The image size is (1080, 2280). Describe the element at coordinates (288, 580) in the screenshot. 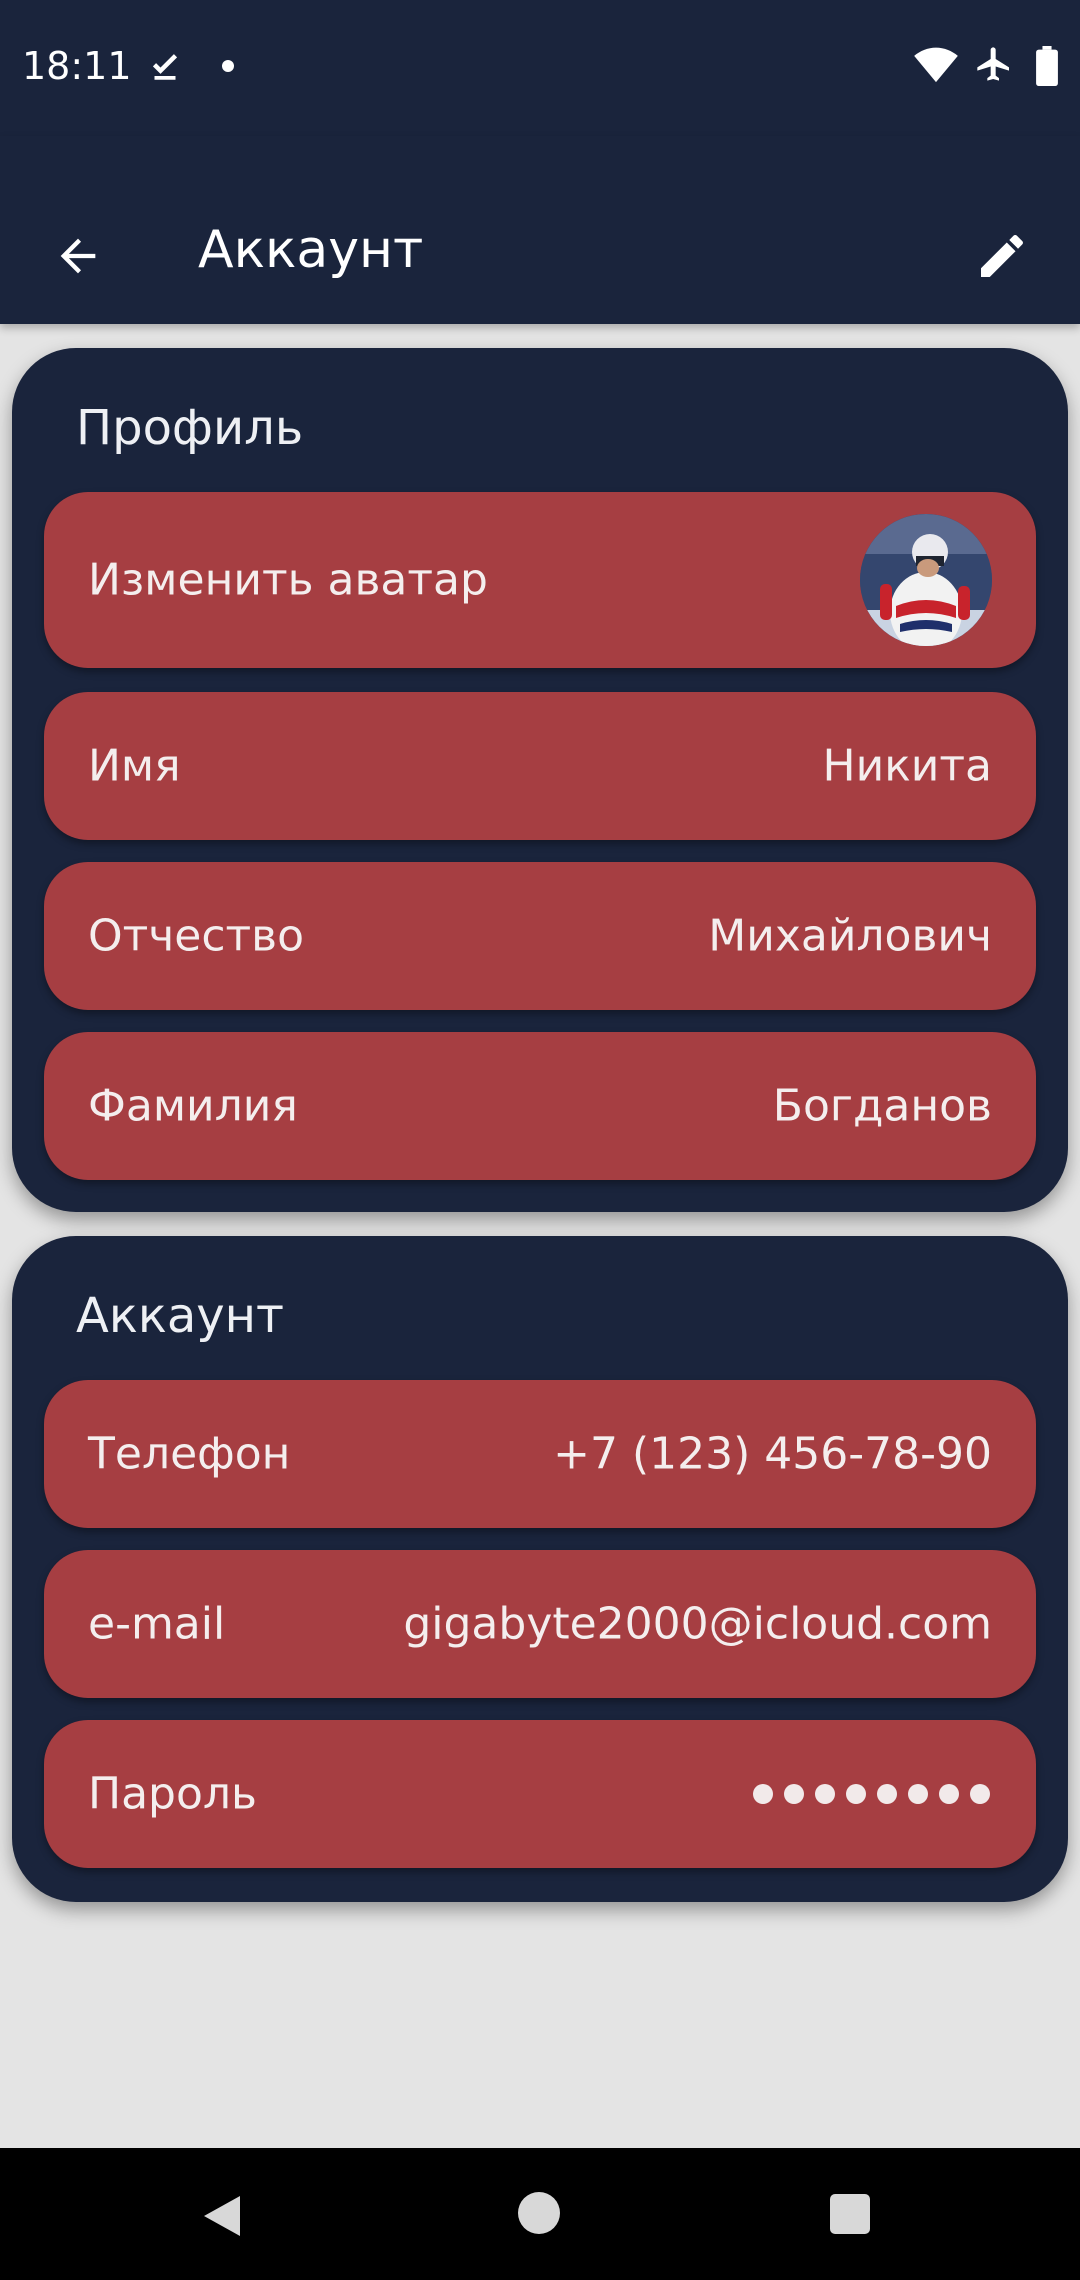

I see `change-avatar-label: Изменить аватар` at that location.